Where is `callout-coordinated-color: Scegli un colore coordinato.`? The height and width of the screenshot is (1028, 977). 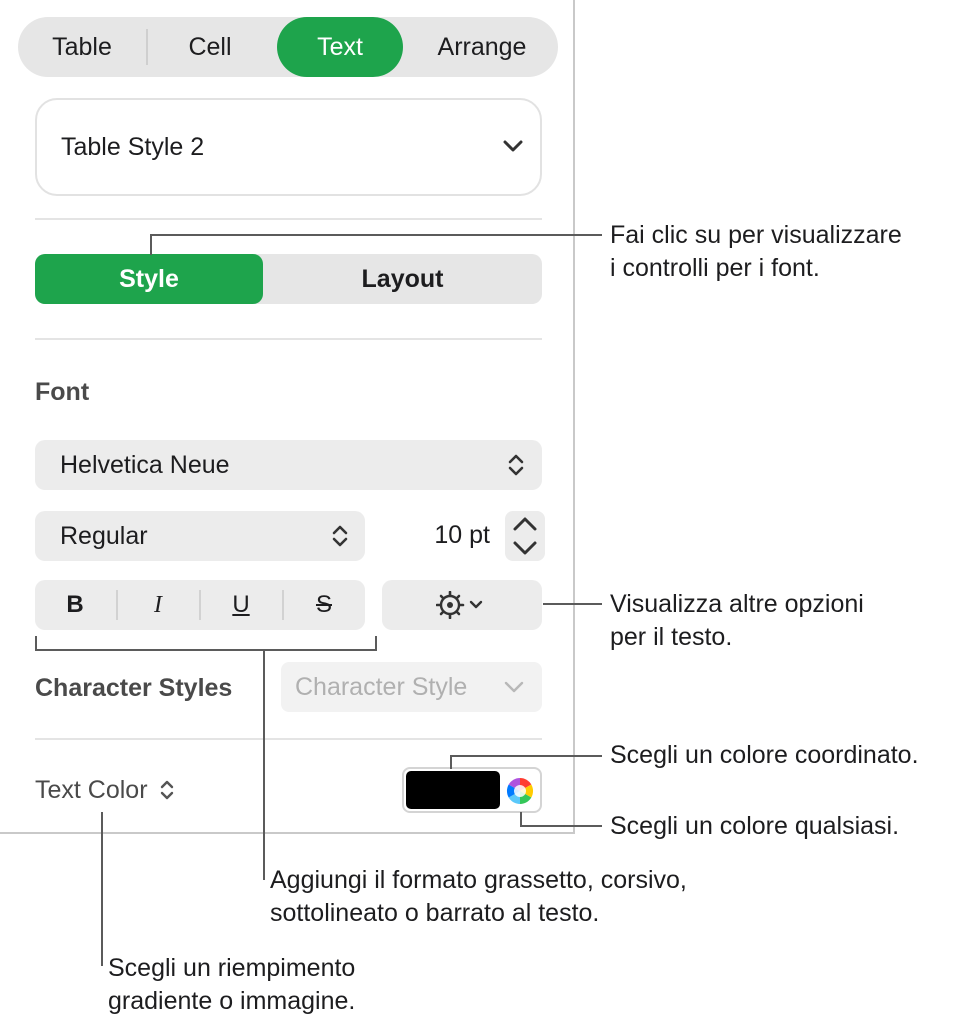 callout-coordinated-color: Scegli un colore coordinato. is located at coordinates (764, 755).